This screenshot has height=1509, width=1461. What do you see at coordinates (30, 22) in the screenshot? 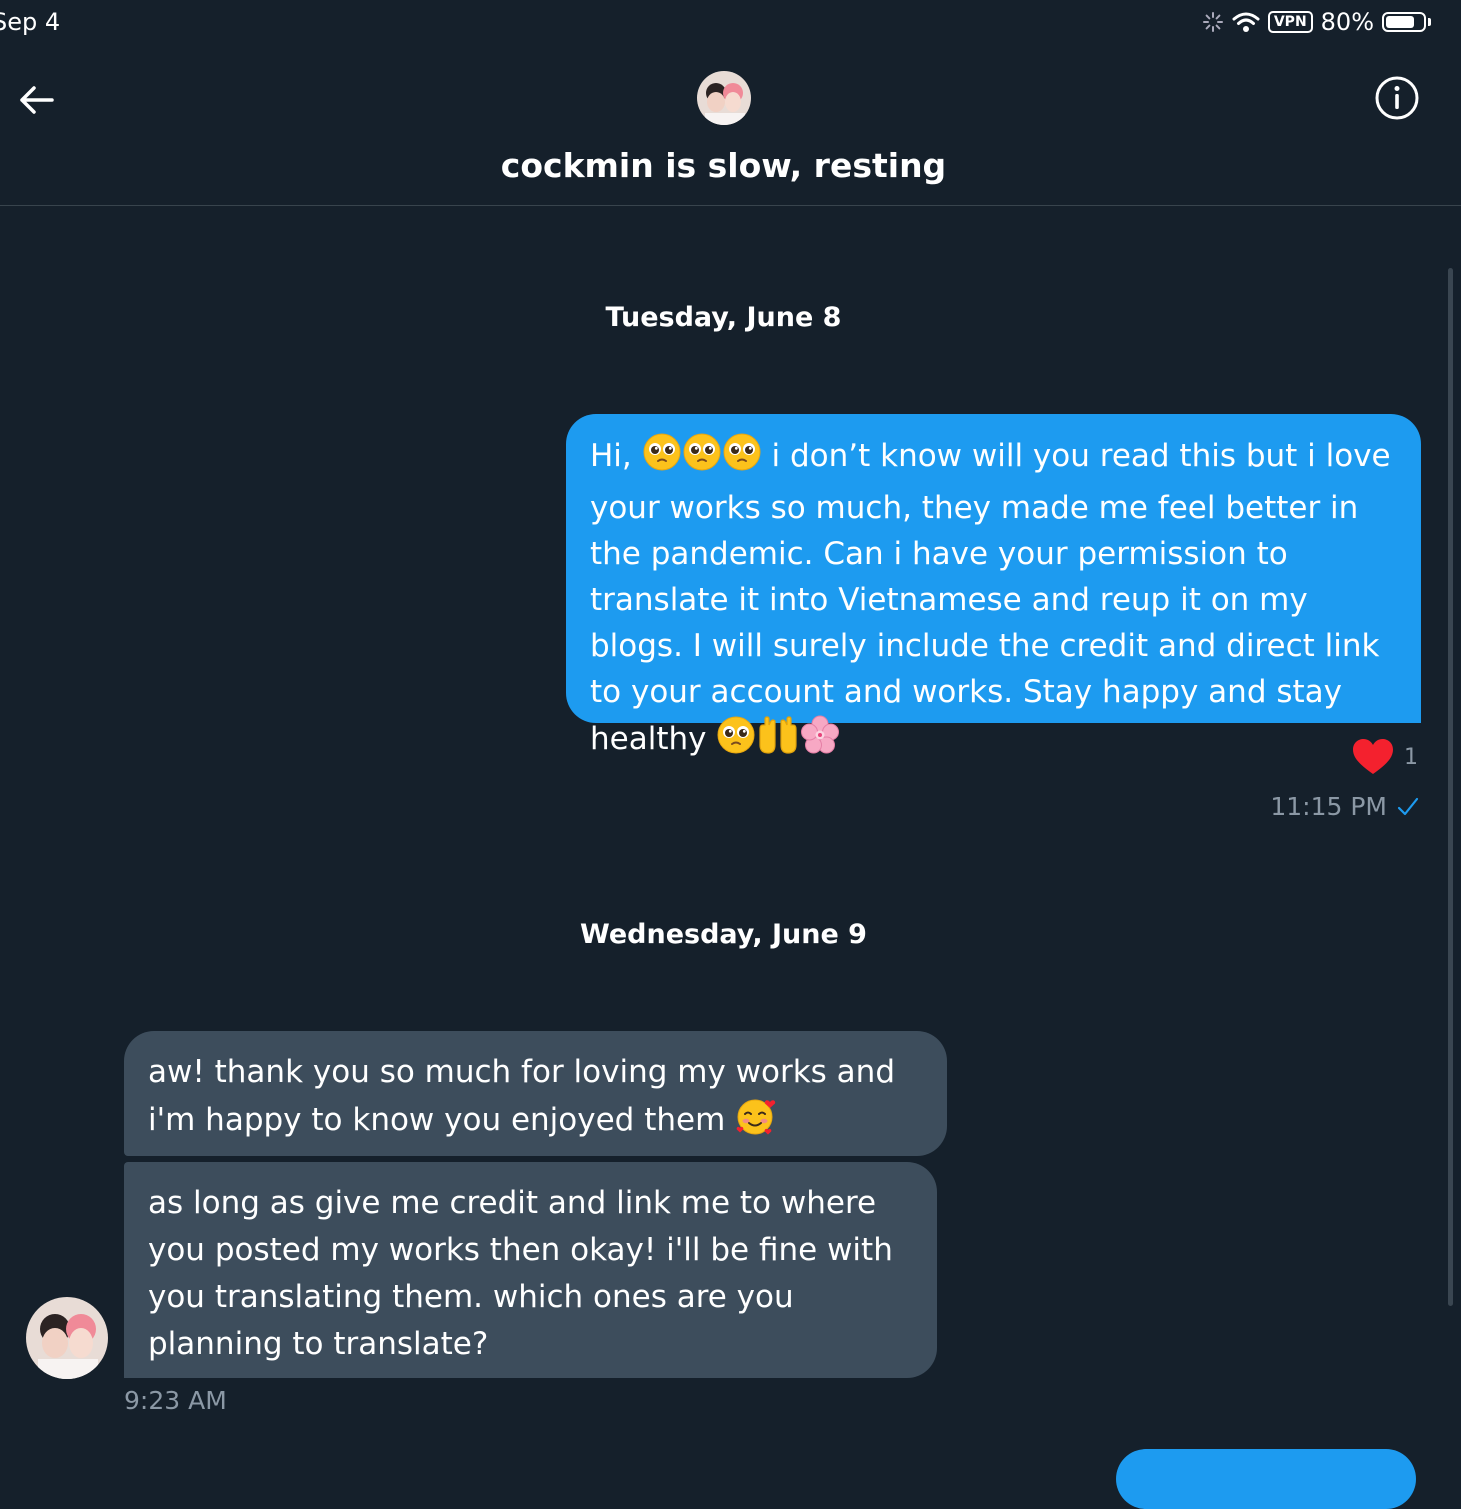
I see `status-time: Sep 4` at bounding box center [30, 22].